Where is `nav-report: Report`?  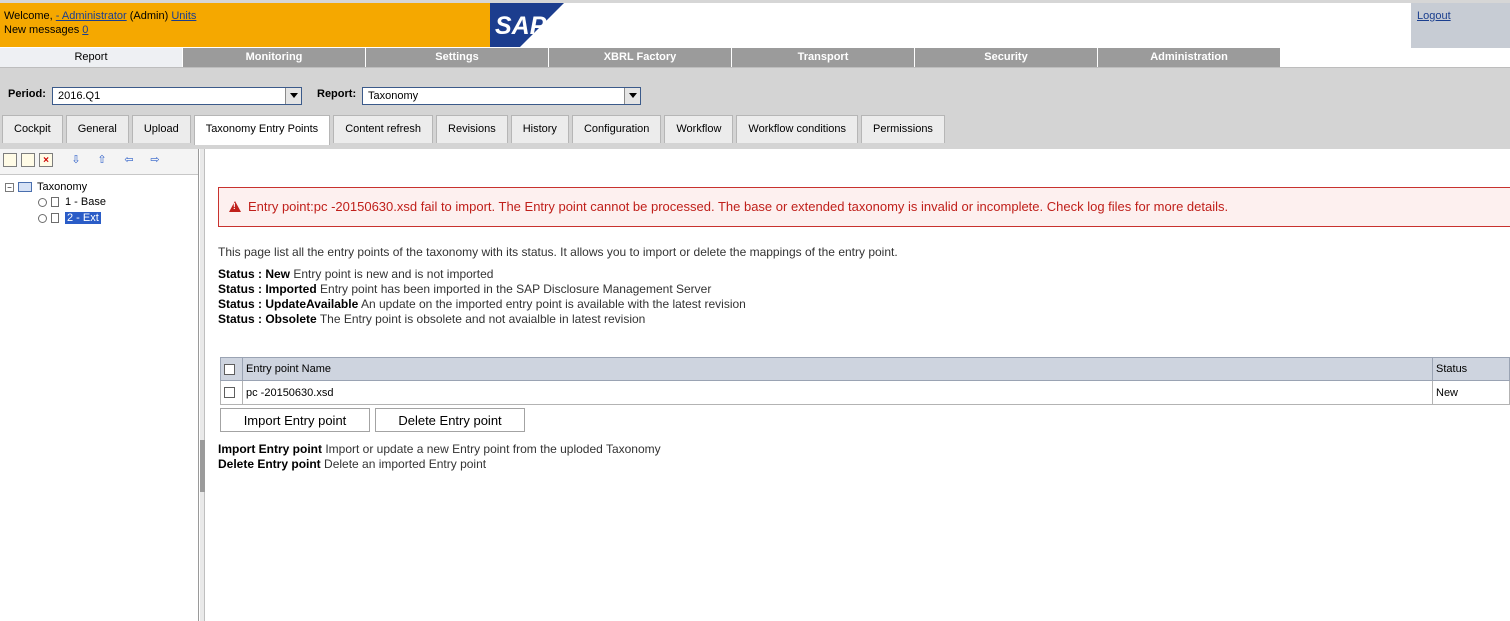
nav-report: Report is located at coordinates (91, 57).